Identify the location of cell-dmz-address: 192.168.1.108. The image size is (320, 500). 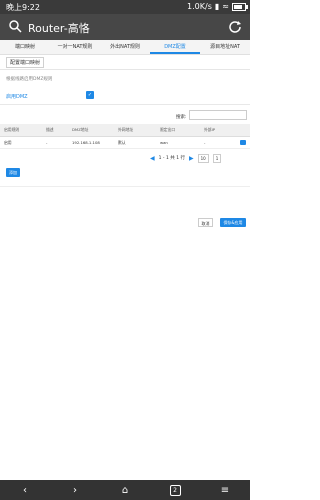
(86, 142).